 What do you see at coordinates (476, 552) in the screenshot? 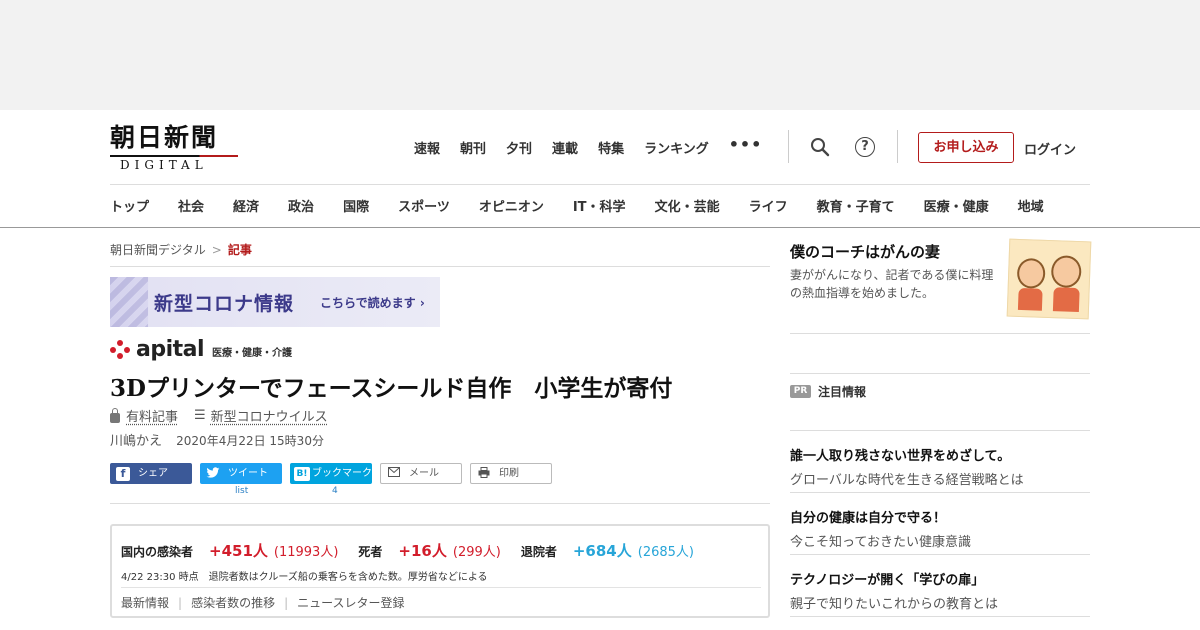
I see `deaths-total: (299人)` at bounding box center [476, 552].